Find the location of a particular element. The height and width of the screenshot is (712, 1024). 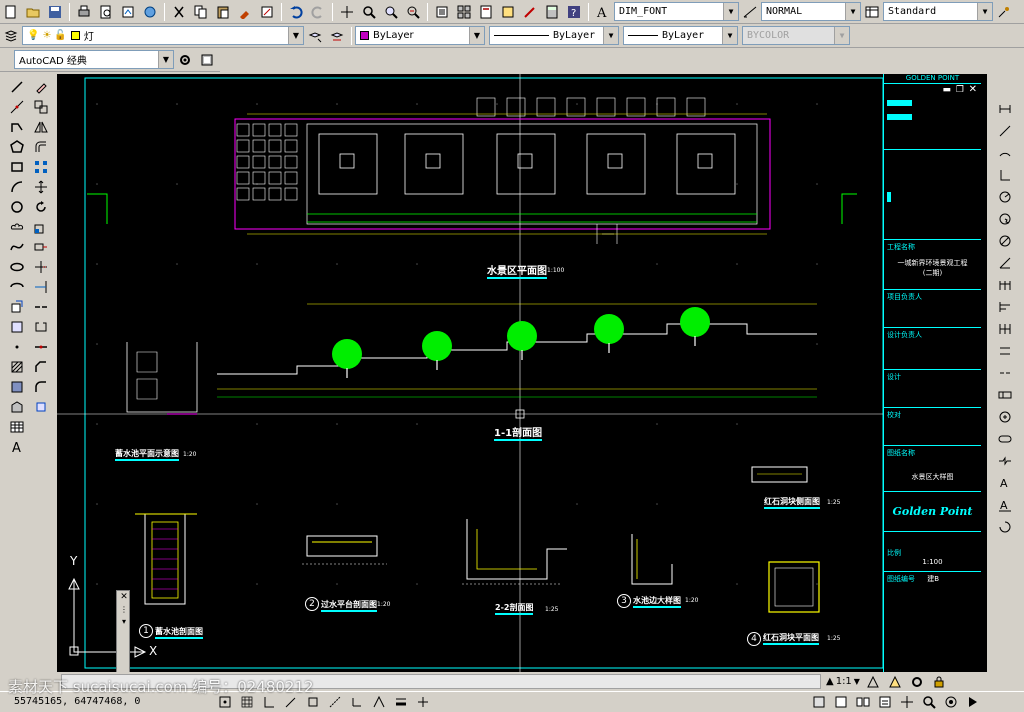

offset-icon is located at coordinates (41, 147).